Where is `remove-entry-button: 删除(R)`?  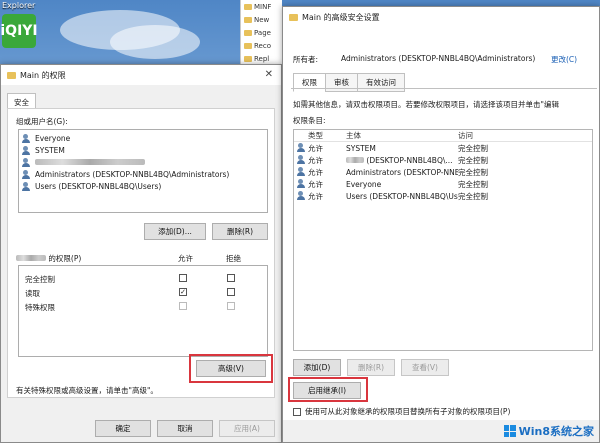
remove-entry-button: 删除(R) is located at coordinates (371, 367).